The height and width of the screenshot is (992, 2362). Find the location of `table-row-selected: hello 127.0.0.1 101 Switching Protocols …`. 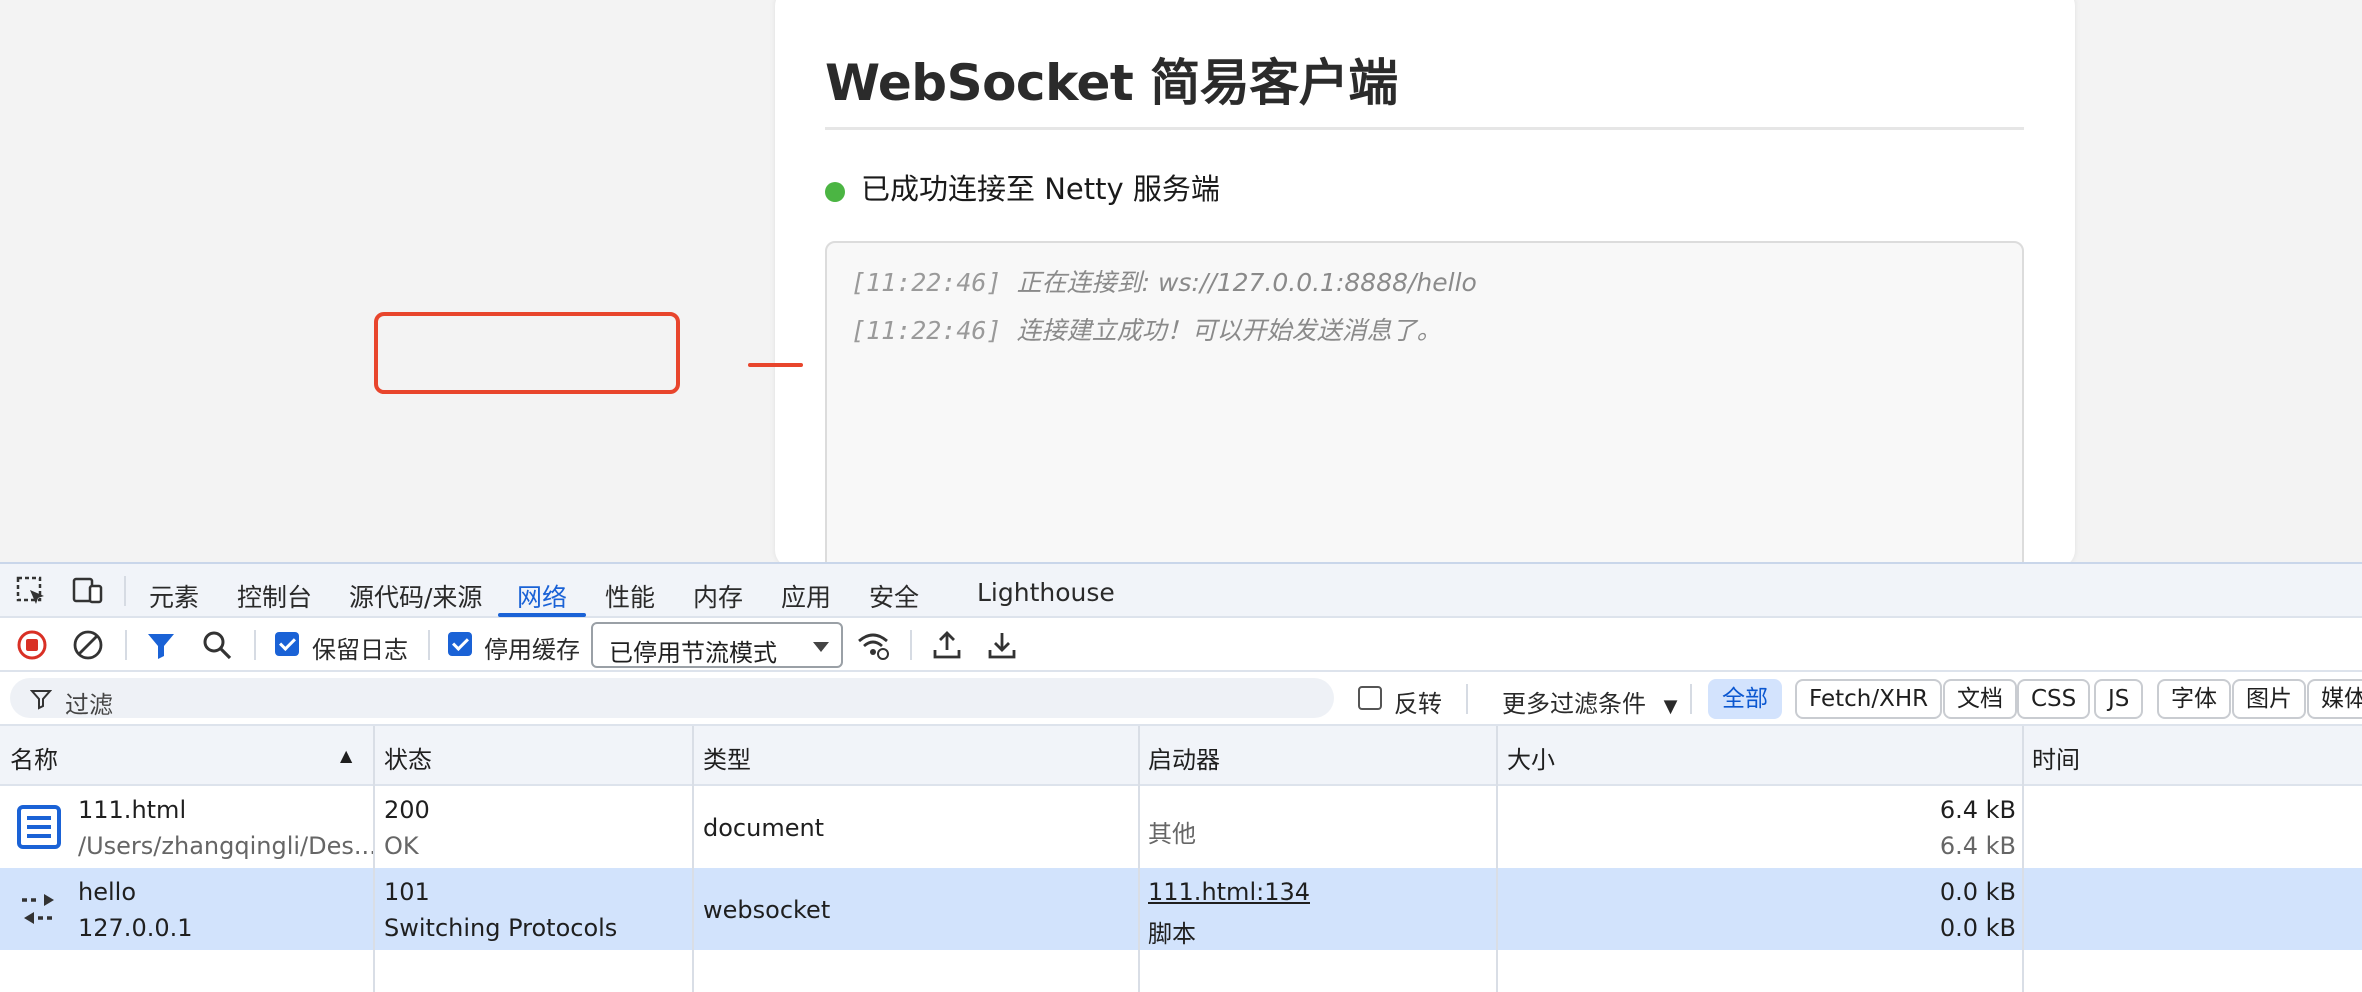

table-row-selected: hello 127.0.0.1 101 Switching Protocols … is located at coordinates (1181, 909).